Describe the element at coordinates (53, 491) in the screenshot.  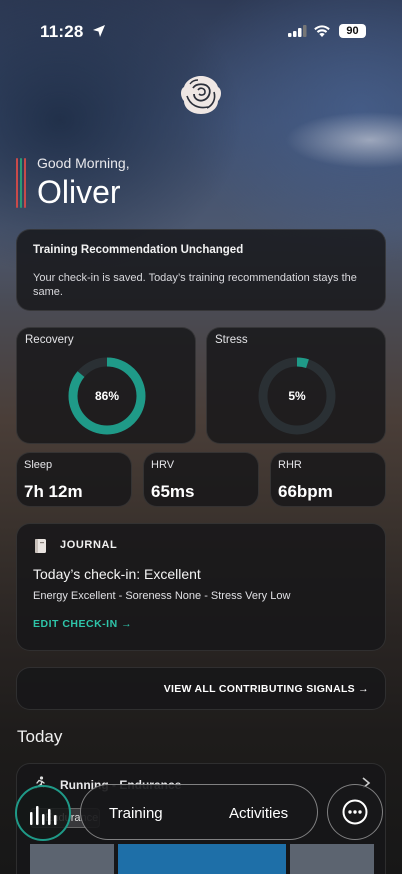
I see `sleep-value: 7h 12m` at that location.